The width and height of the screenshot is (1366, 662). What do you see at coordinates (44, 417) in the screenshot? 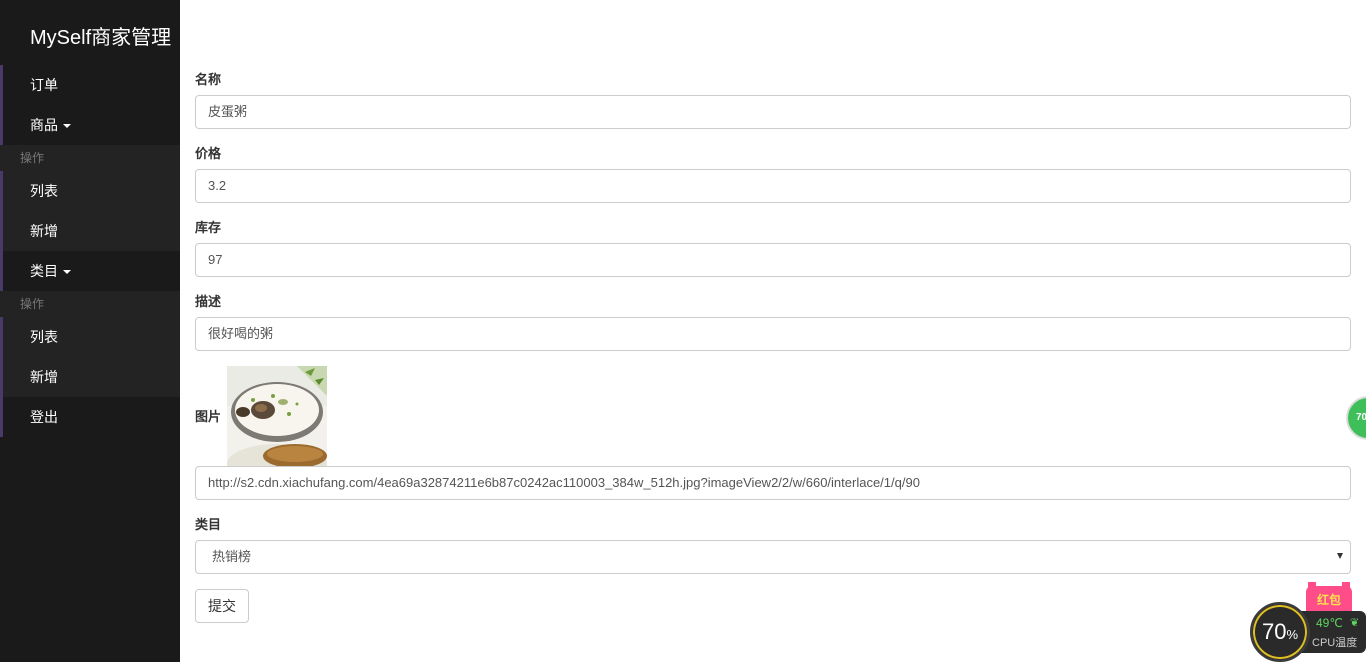
I see `sidebar-item-label: 登出` at bounding box center [44, 417].